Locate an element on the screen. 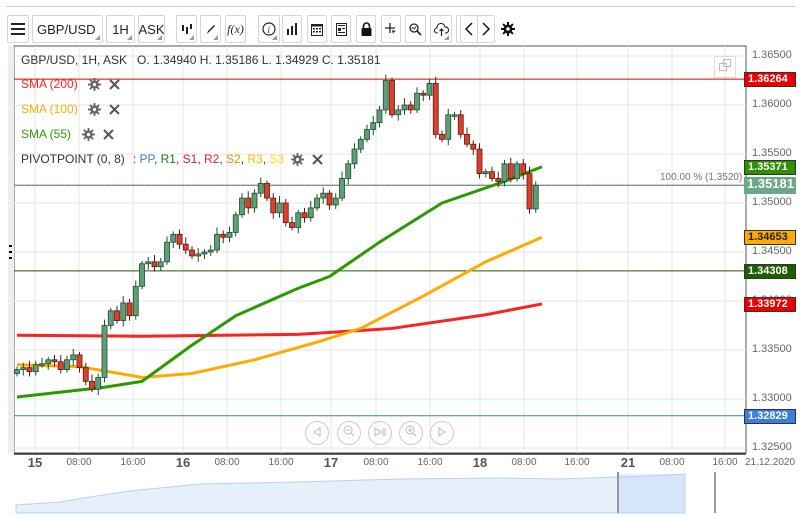  left-resize-strip is located at coordinates (11, 249).